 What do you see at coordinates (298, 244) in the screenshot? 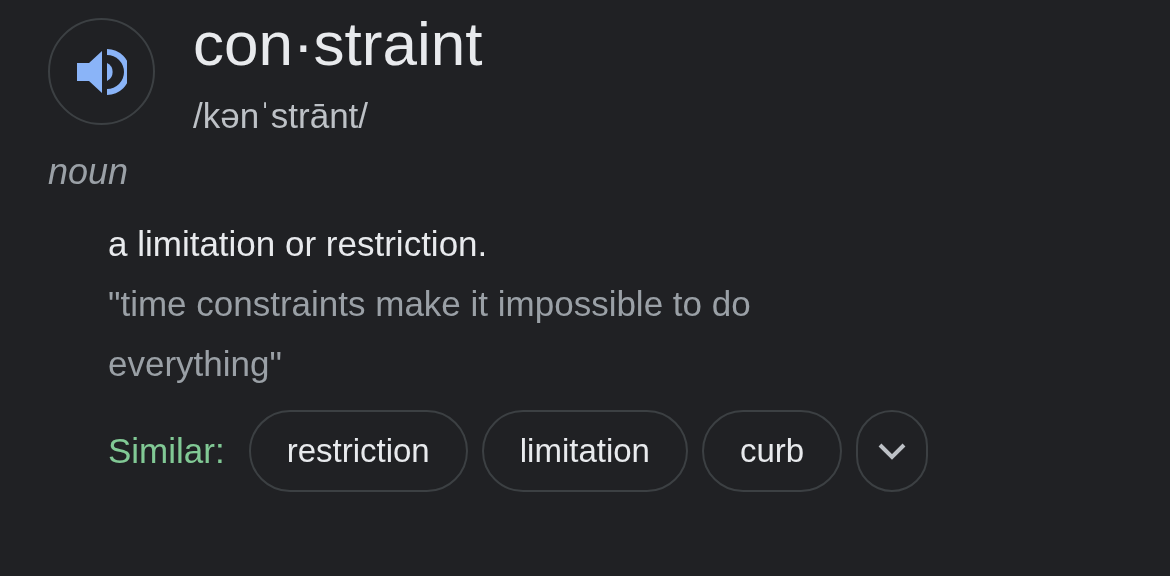
I see `definition: a limitation or restriction.` at bounding box center [298, 244].